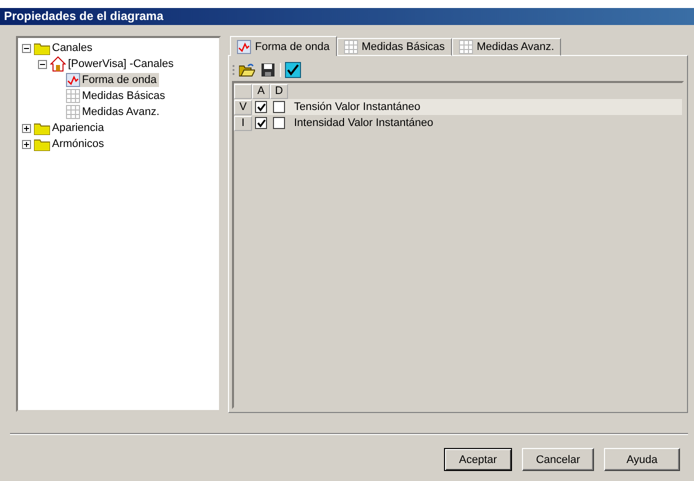 Image resolution: width=694 pixels, height=481 pixels. Describe the element at coordinates (283, 46) in the screenshot. I see `tab: Forma de onda` at that location.